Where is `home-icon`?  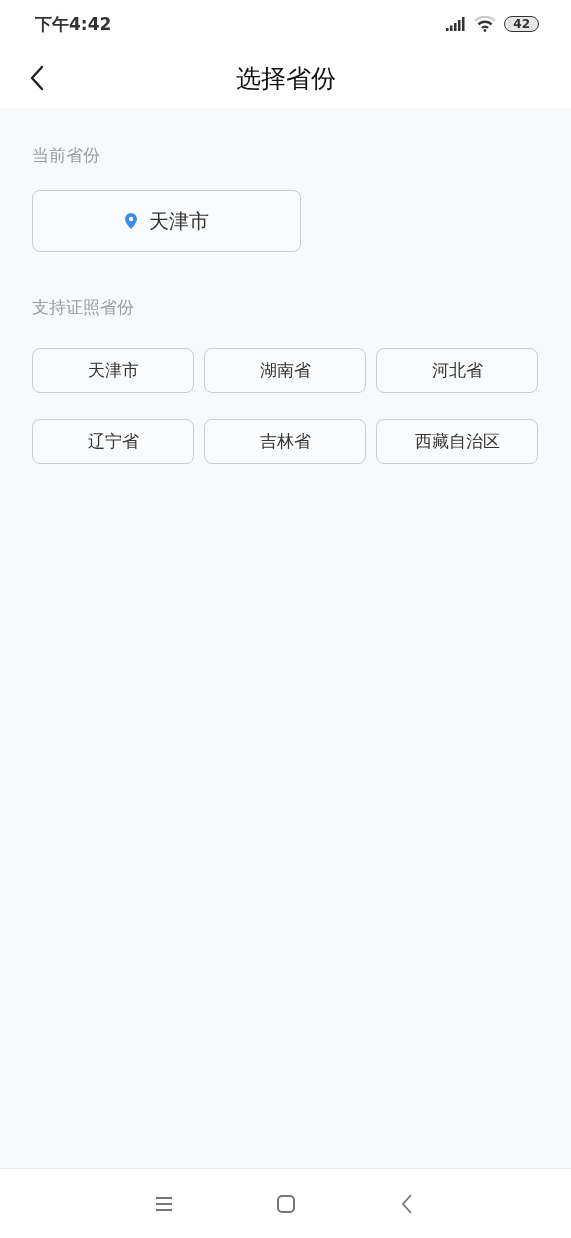 home-icon is located at coordinates (285, 1203).